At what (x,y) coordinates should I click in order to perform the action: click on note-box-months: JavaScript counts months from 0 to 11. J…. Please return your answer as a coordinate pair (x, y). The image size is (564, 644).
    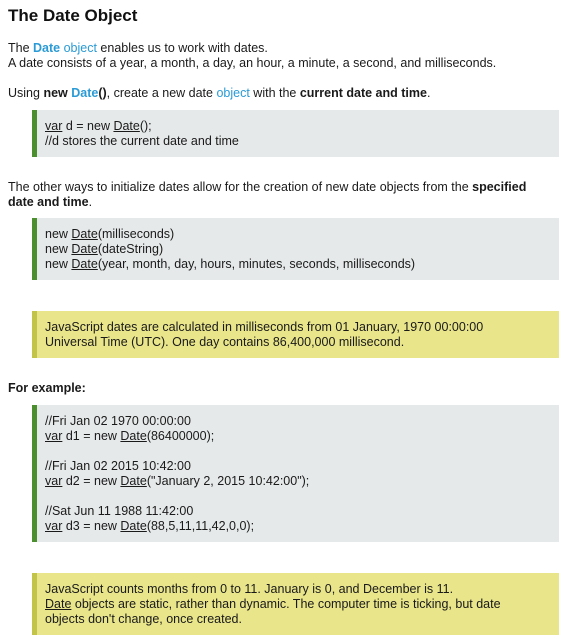
    Looking at the image, I should click on (295, 604).